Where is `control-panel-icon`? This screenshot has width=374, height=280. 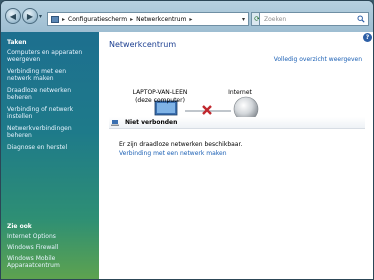 control-panel-icon is located at coordinates (55, 19).